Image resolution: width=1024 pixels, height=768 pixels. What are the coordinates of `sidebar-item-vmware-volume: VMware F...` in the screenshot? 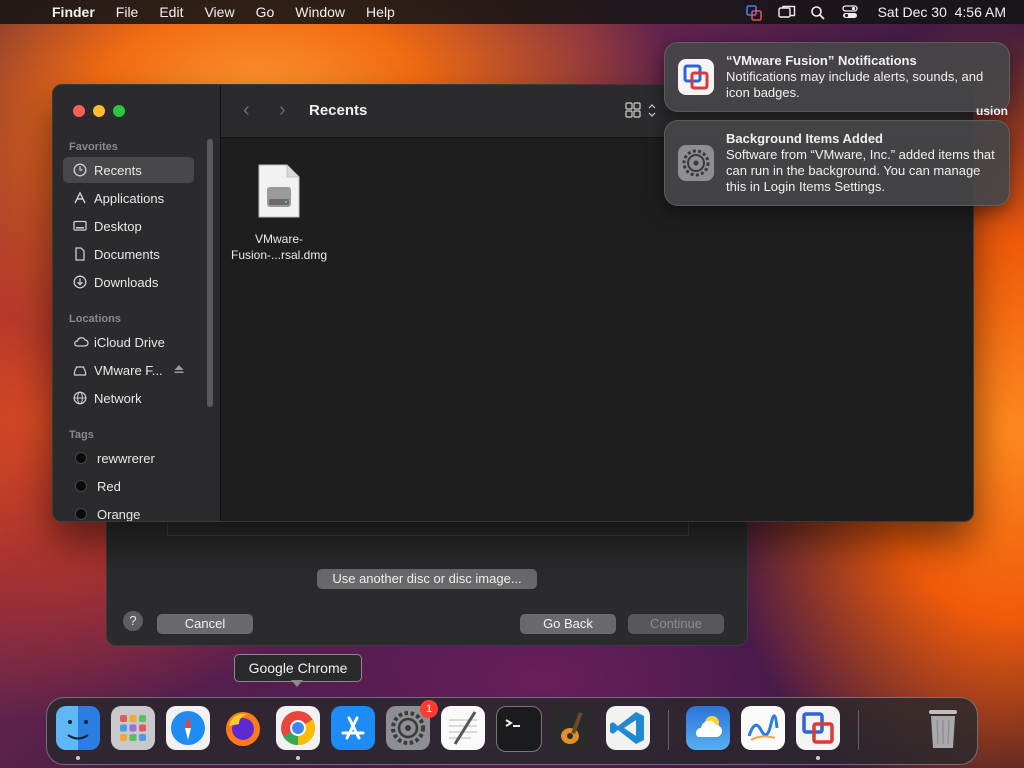 It's located at (128, 370).